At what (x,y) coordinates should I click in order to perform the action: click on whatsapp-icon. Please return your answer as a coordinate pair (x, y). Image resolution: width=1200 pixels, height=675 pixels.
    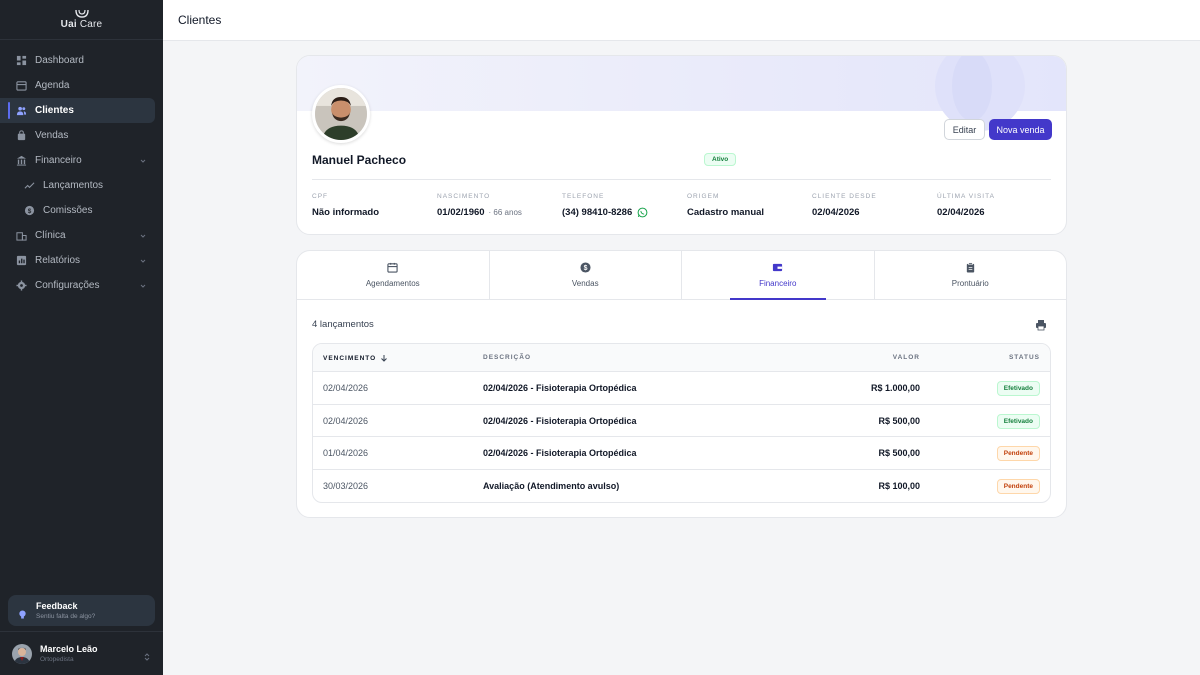
    Looking at the image, I should click on (642, 212).